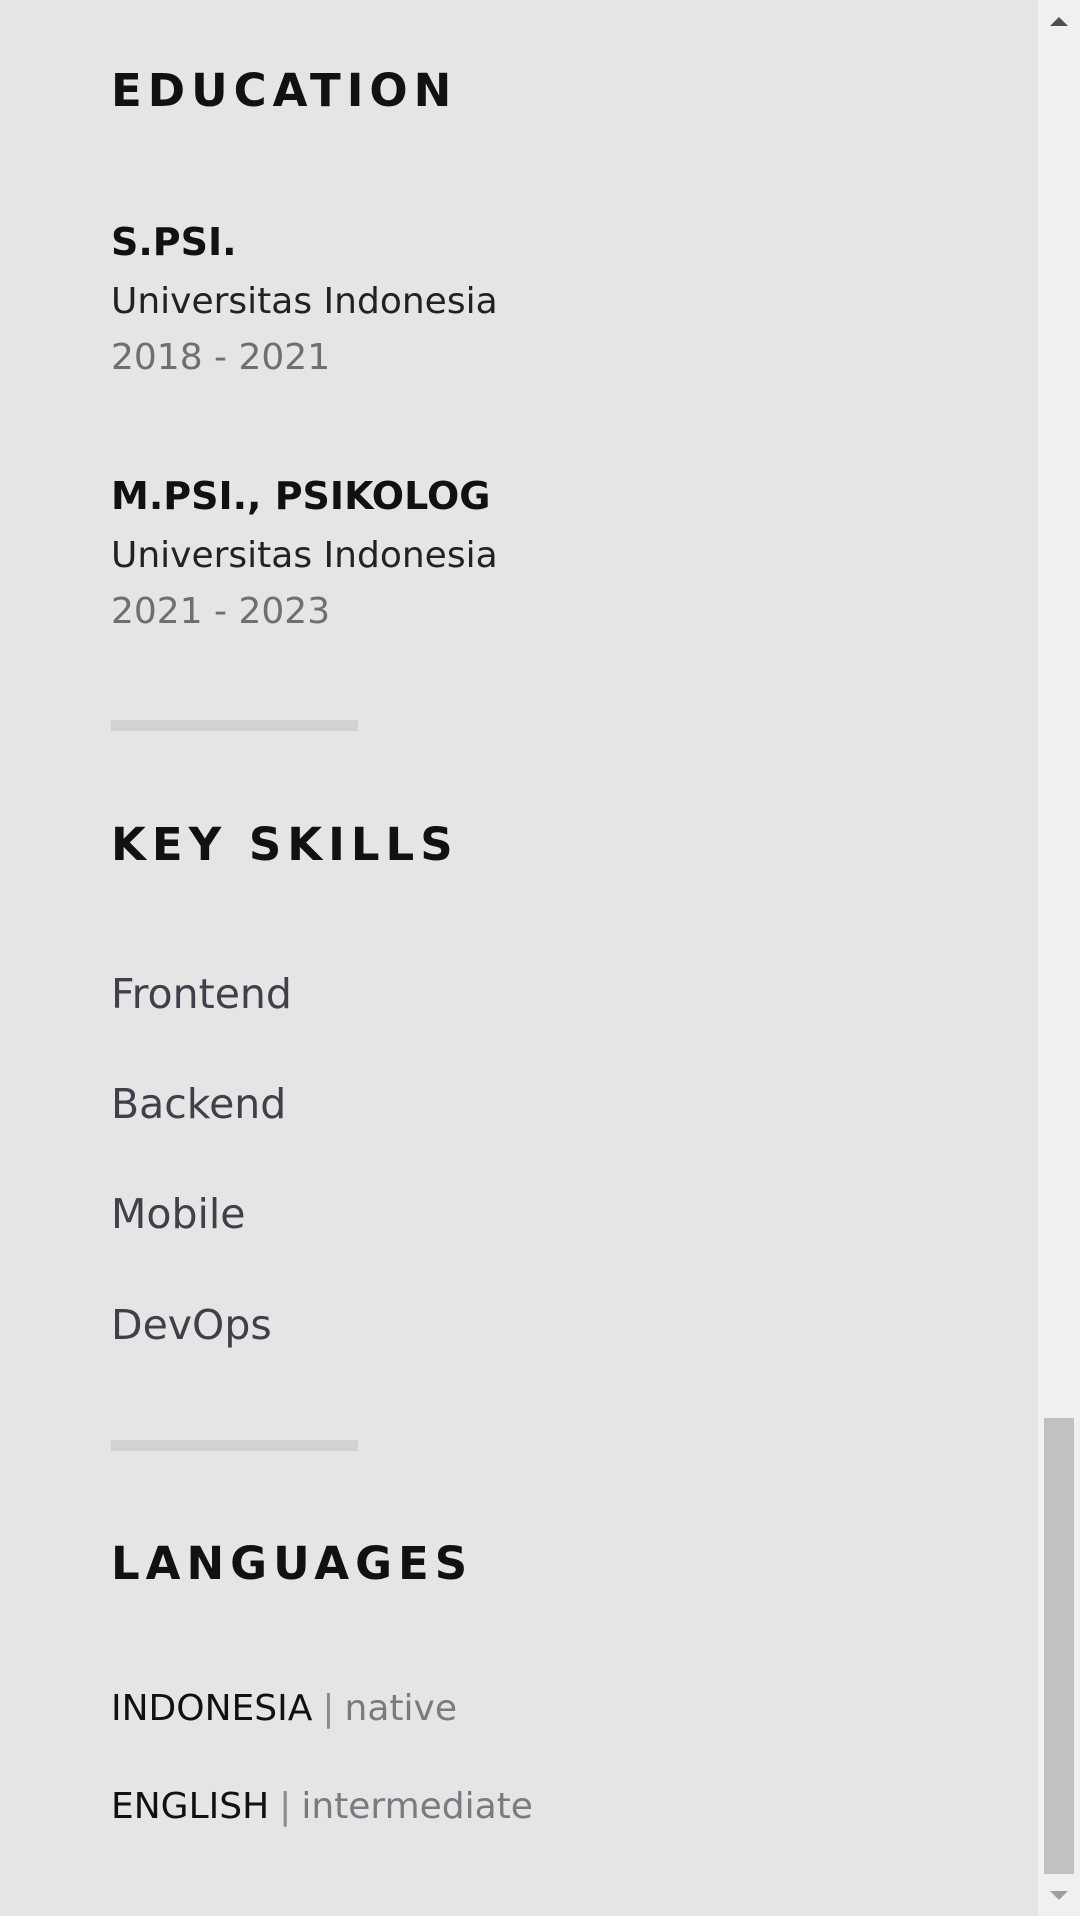 The image size is (1080, 1916). What do you see at coordinates (174, 242) in the screenshot?
I see `education-degree: S.PSI.` at bounding box center [174, 242].